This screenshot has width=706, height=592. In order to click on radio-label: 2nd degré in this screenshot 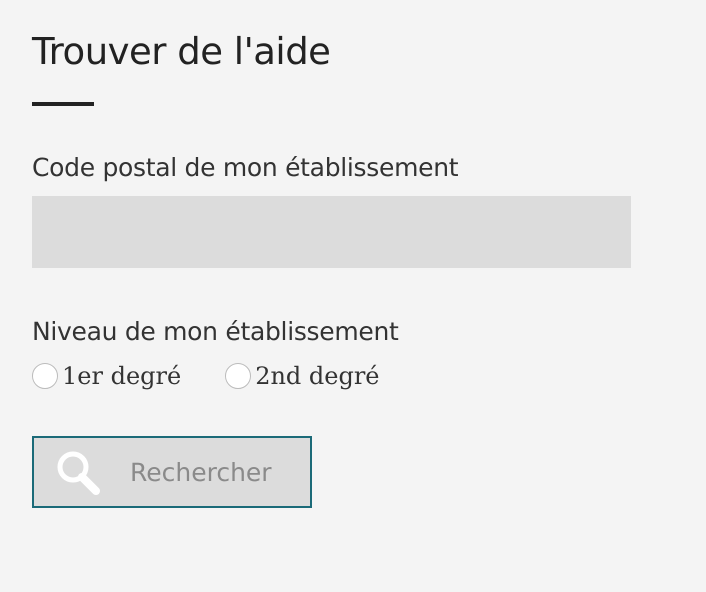, I will do `click(317, 376)`.